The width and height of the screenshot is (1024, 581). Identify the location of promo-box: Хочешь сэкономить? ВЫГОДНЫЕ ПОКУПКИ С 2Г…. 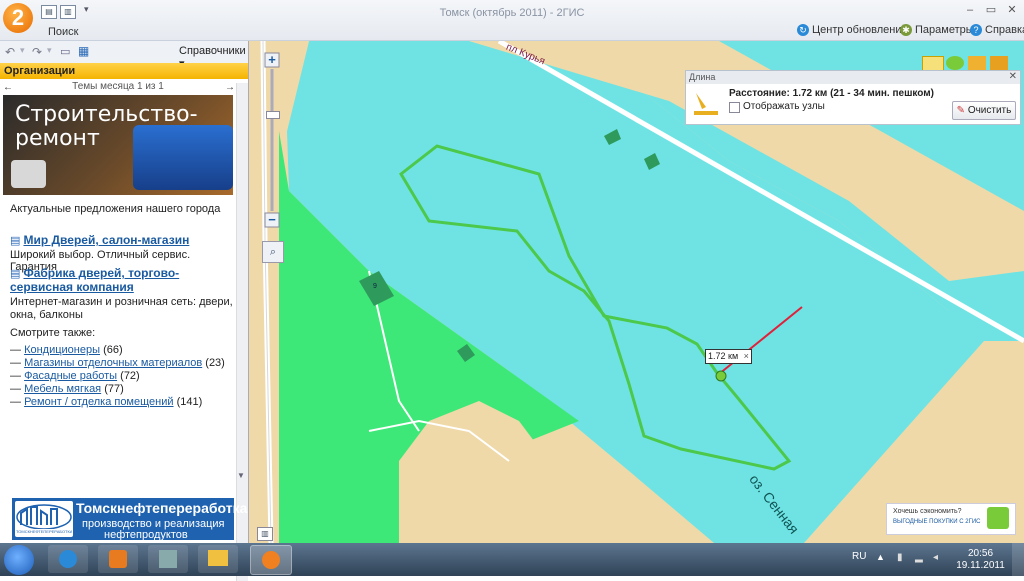
(951, 519).